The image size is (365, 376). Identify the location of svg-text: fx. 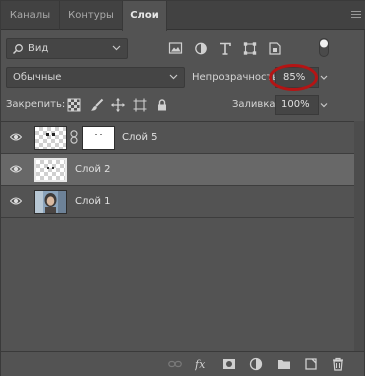
(200, 364).